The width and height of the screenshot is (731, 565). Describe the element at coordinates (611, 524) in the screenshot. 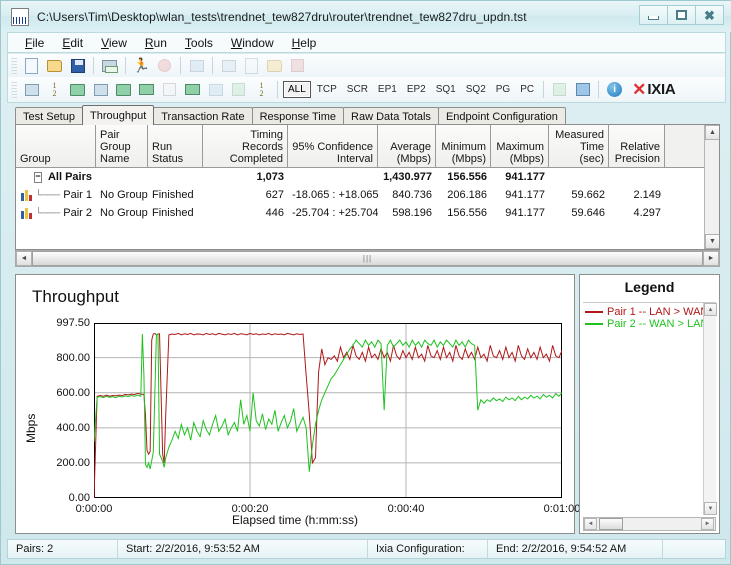

I see `legend-hscroll-thumb` at that location.